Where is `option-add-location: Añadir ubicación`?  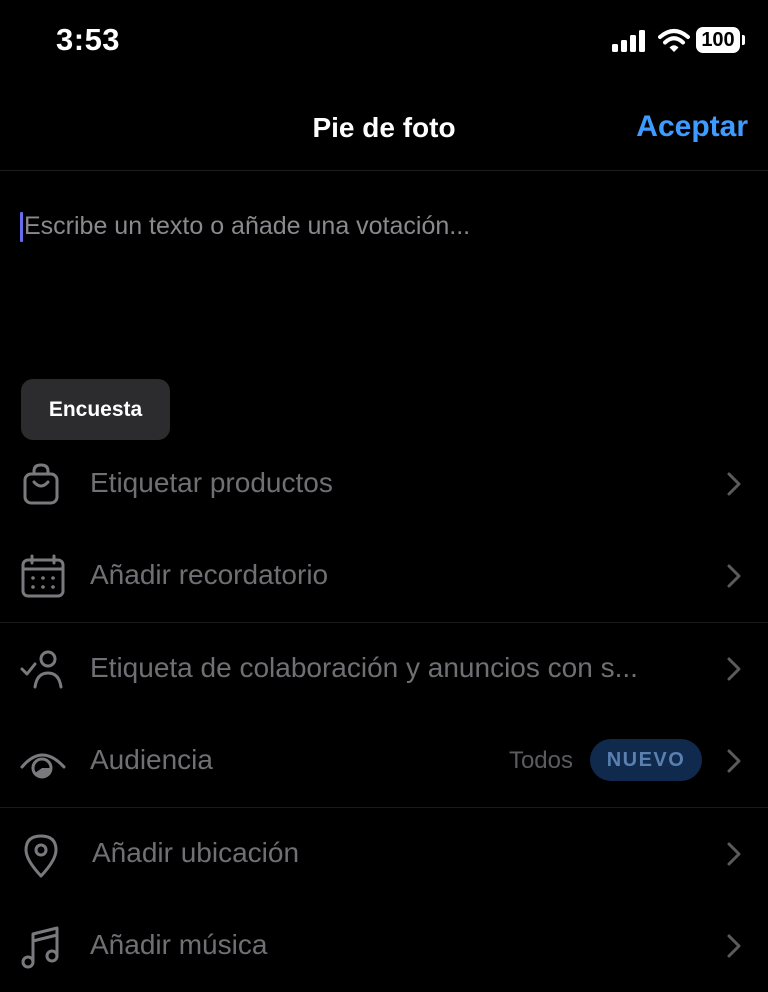
option-add-location: Añadir ubicación is located at coordinates (384, 854).